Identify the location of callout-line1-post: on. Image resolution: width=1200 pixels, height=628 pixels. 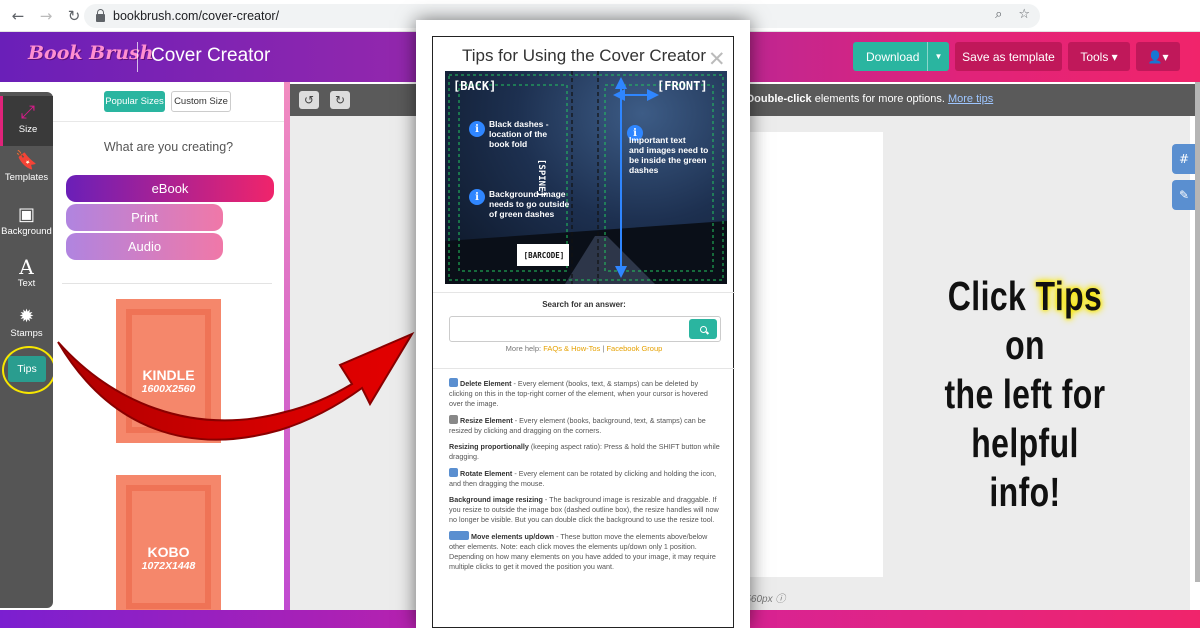
(1025, 345).